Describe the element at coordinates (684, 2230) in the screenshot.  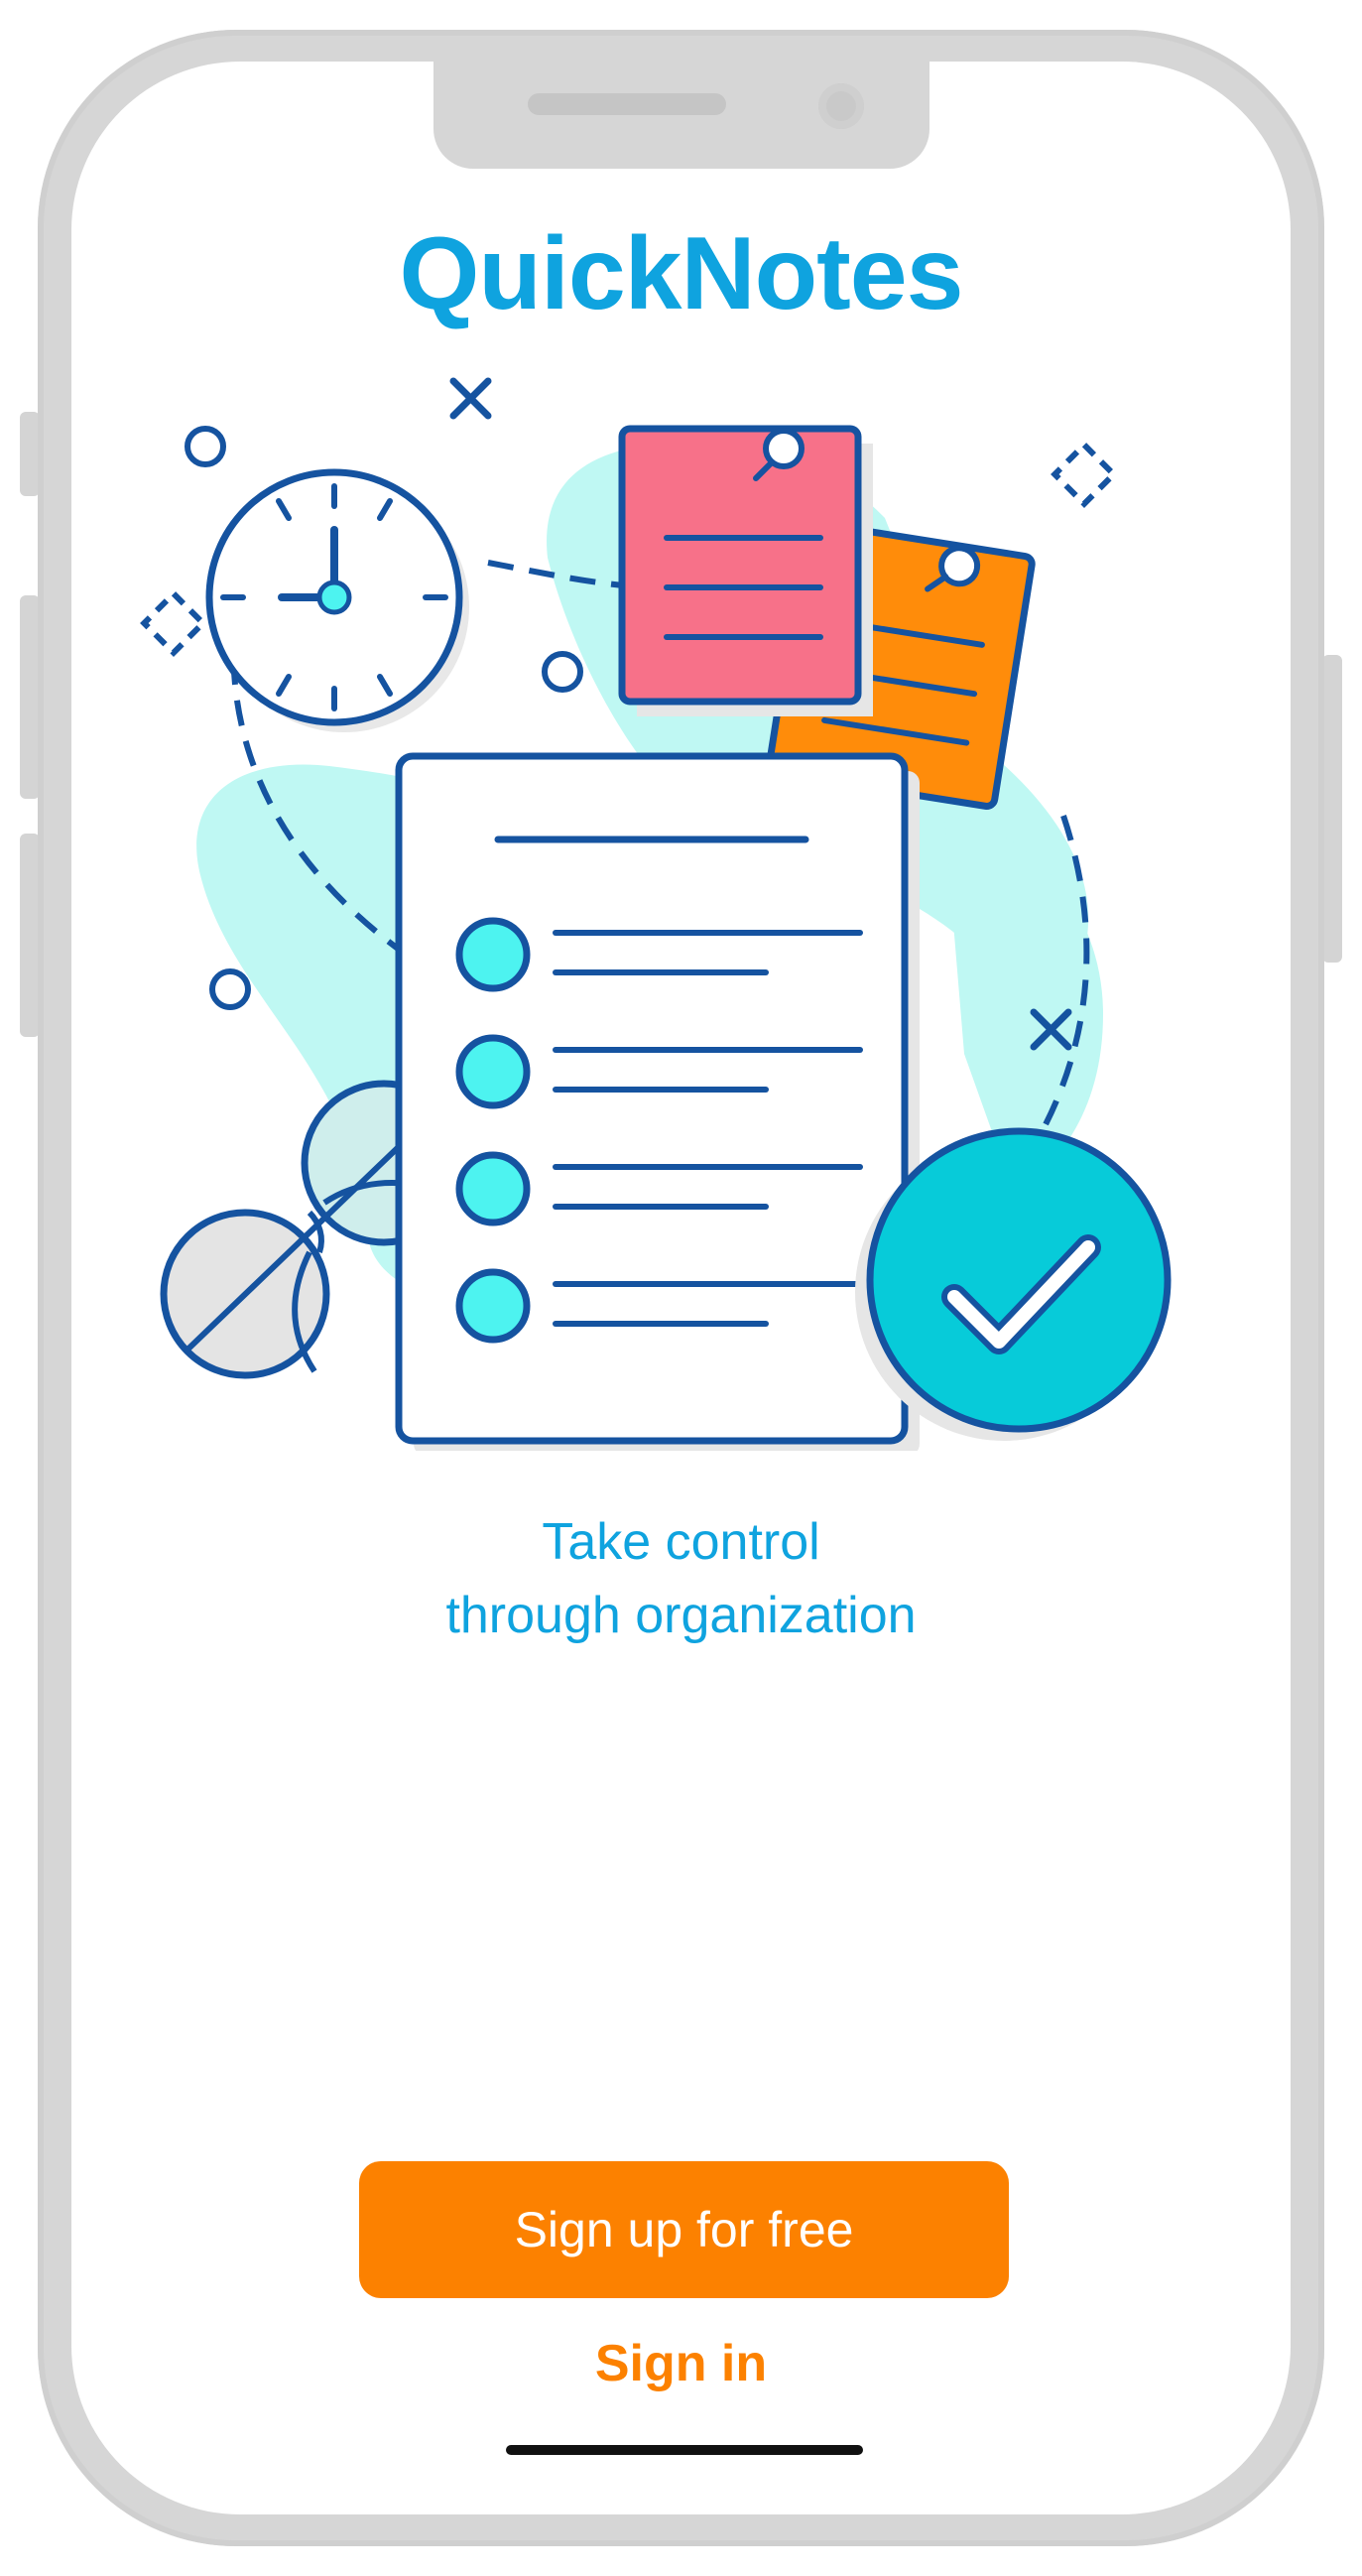
I see `signup-button: Sign up for free` at that location.